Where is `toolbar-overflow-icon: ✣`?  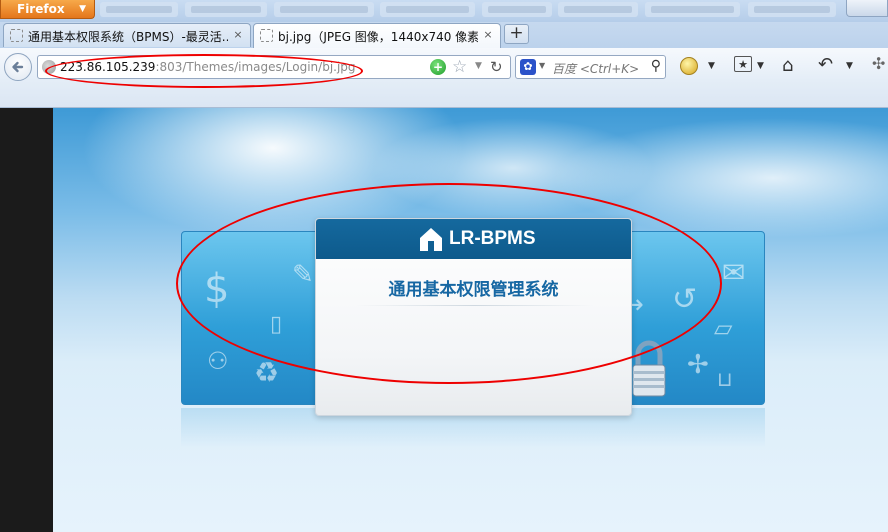
toolbar-overflow-icon: ✣ is located at coordinates (878, 63).